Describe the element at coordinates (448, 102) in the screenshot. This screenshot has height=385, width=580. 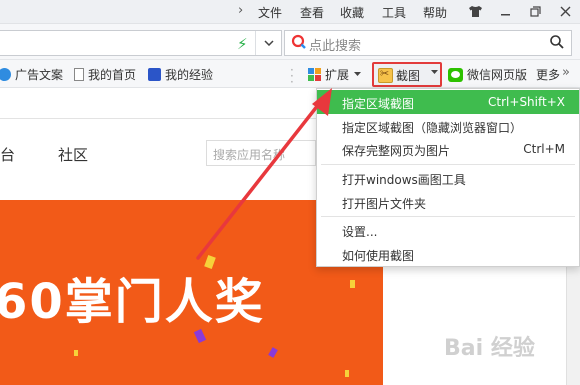
I see `menu-item-capture-region: 指定区域截图 Ctrl+Shift+X` at that location.